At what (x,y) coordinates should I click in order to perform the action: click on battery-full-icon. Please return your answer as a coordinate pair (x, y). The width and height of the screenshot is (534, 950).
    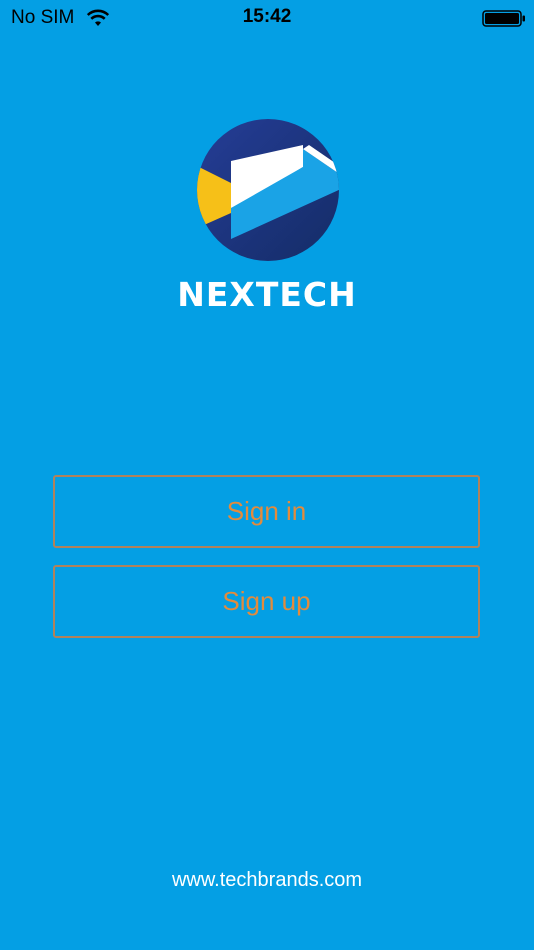
    Looking at the image, I should click on (503, 18).